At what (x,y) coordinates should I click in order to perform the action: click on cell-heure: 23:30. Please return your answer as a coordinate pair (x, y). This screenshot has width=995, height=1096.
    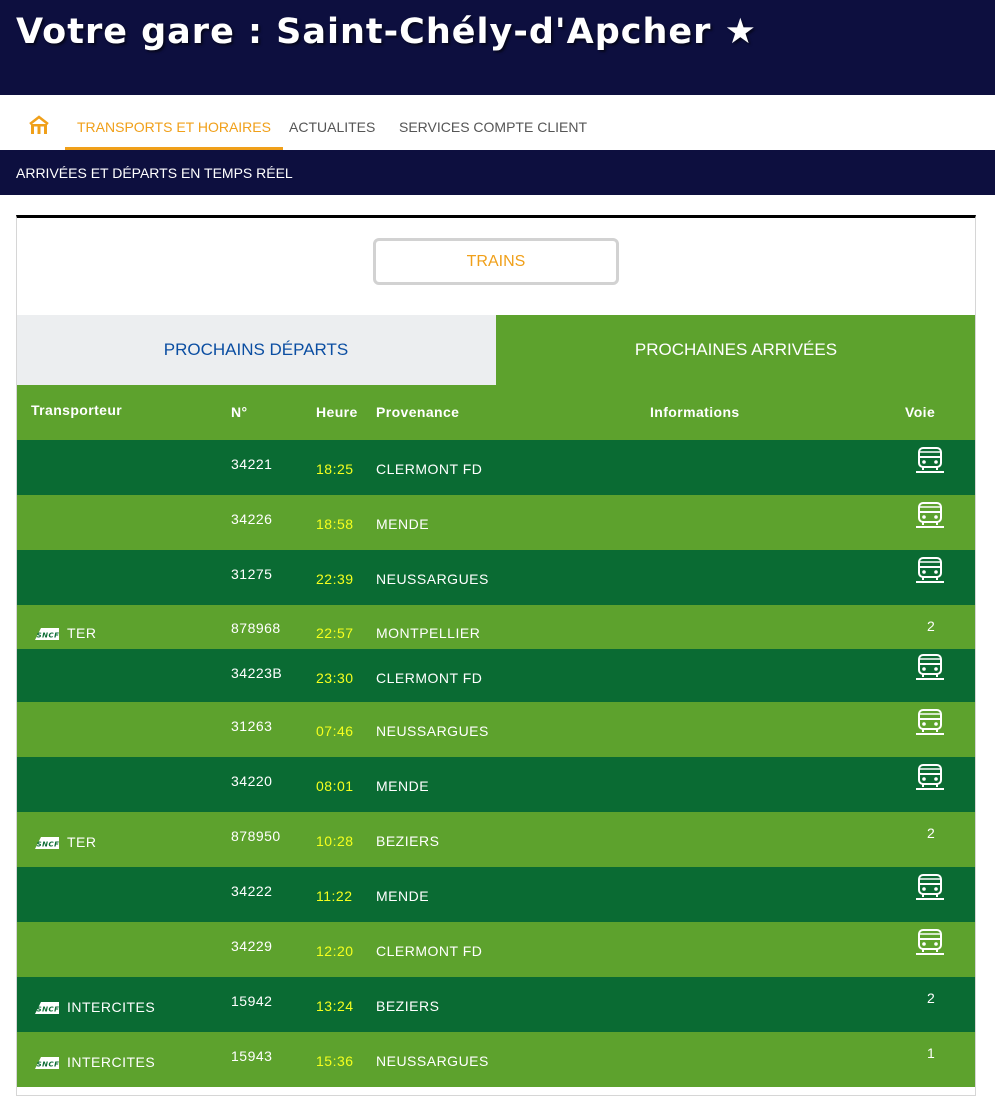
    Looking at the image, I should click on (335, 678).